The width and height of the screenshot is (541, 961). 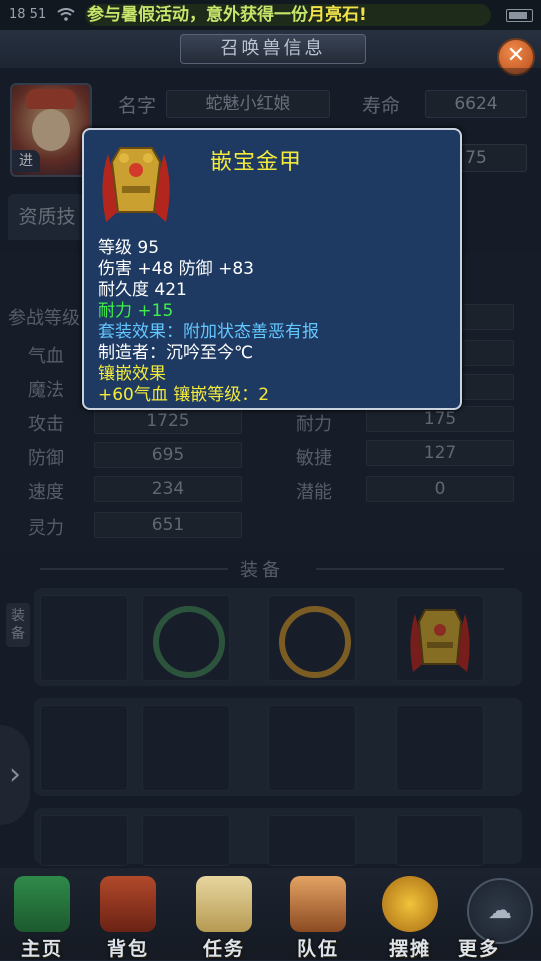 I want to click on home-icon, so click(x=42, y=904).